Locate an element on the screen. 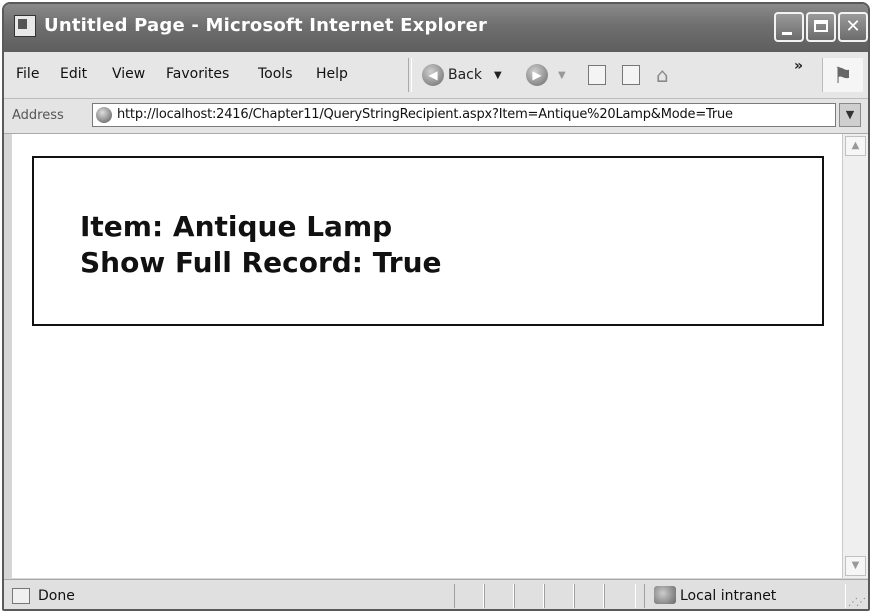 The height and width of the screenshot is (615, 876). menu-view: View is located at coordinates (128, 74).